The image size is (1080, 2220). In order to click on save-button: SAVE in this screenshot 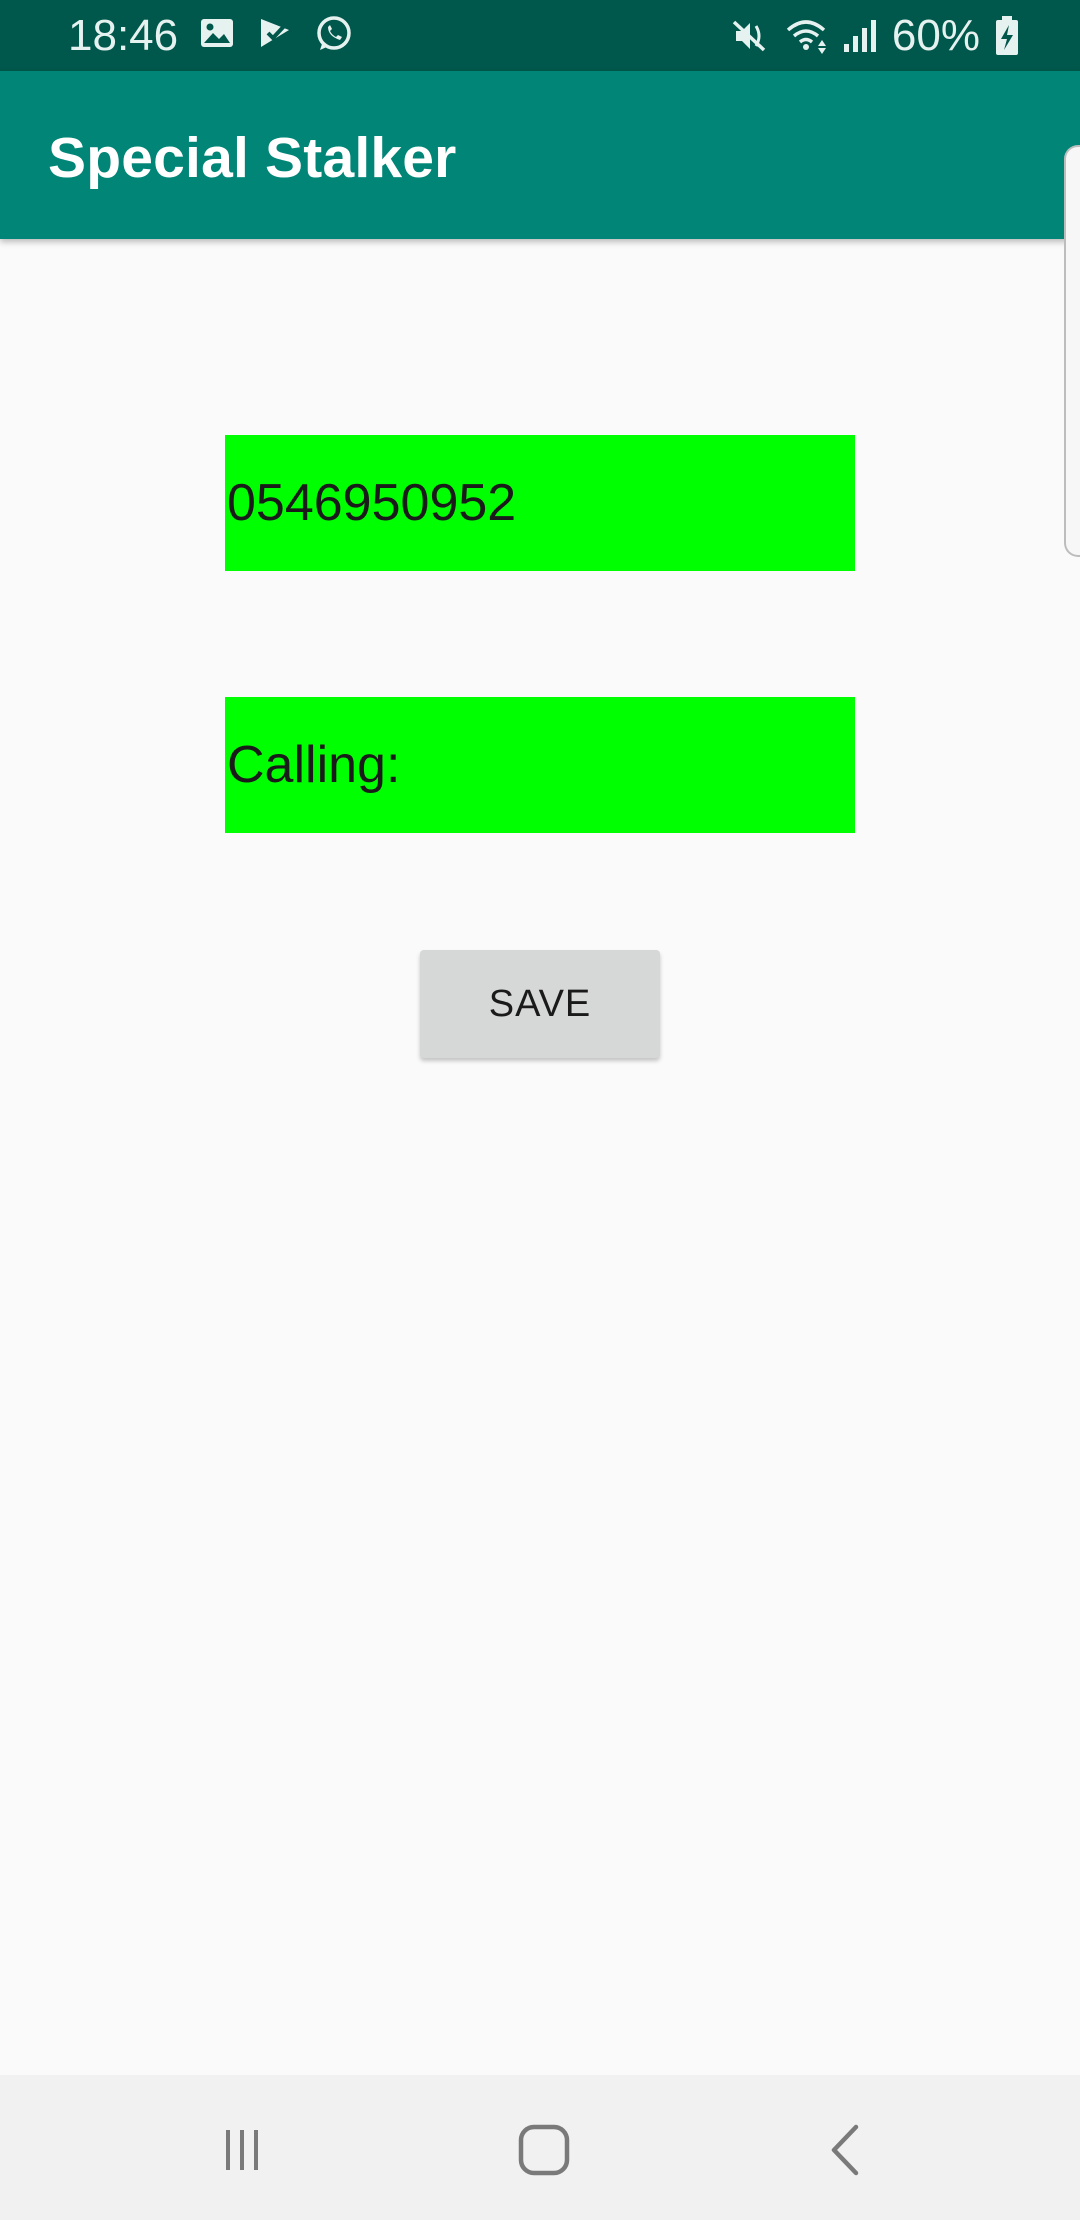, I will do `click(540, 1004)`.